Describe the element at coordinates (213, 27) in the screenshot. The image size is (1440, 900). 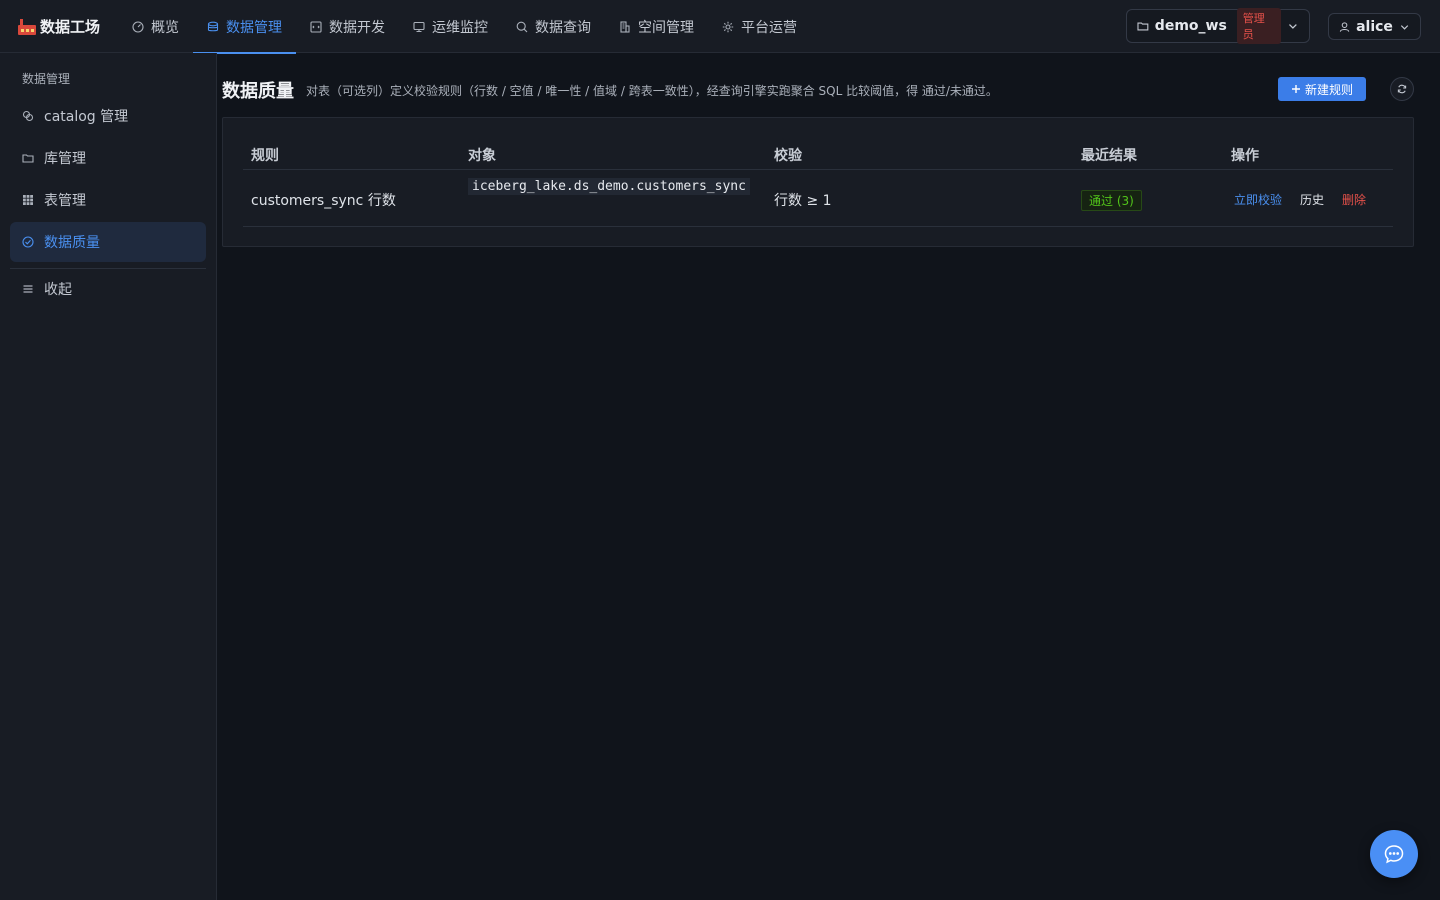
I see `database-icon` at that location.